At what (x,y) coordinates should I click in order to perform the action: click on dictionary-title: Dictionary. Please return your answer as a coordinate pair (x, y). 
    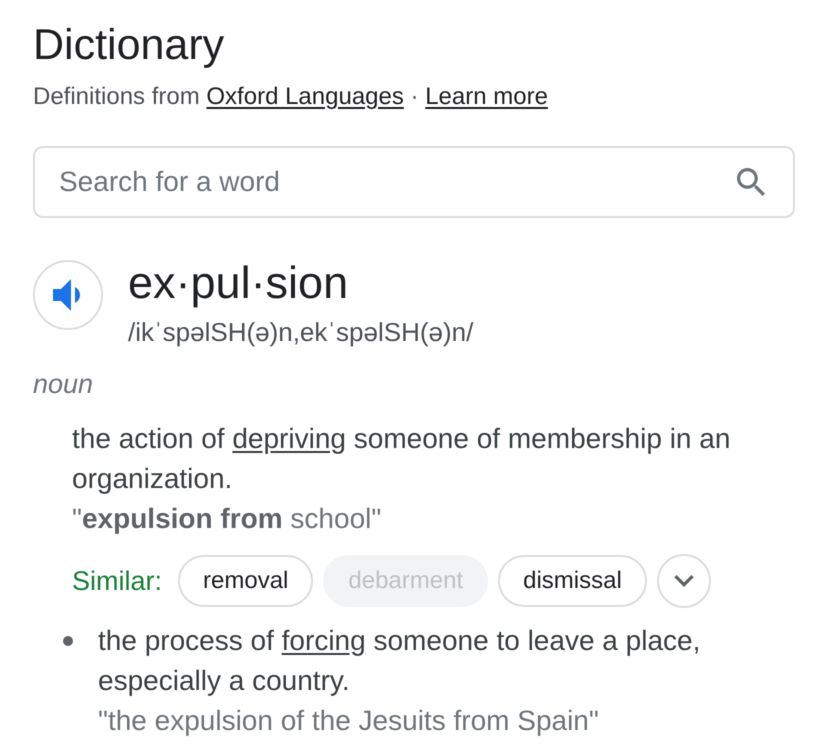
    Looking at the image, I should click on (129, 45).